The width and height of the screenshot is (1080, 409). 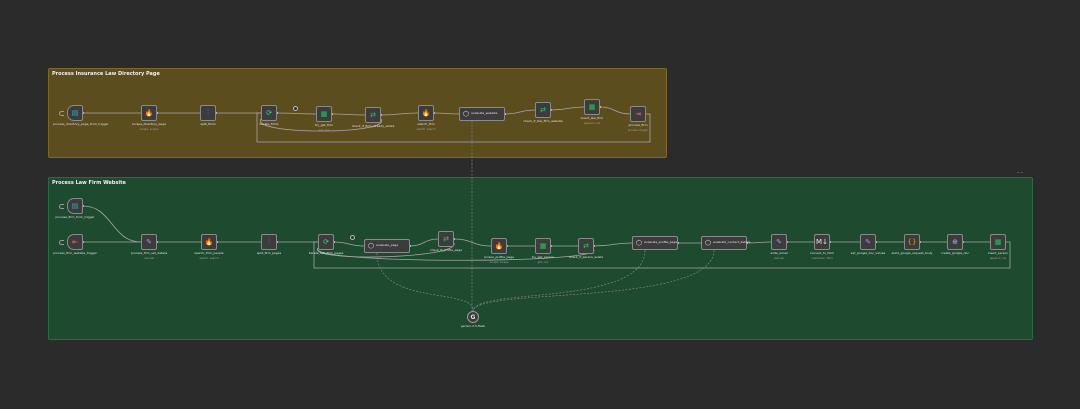 I want to click on node-build-google-request-body: {}, so click(x=912, y=242).